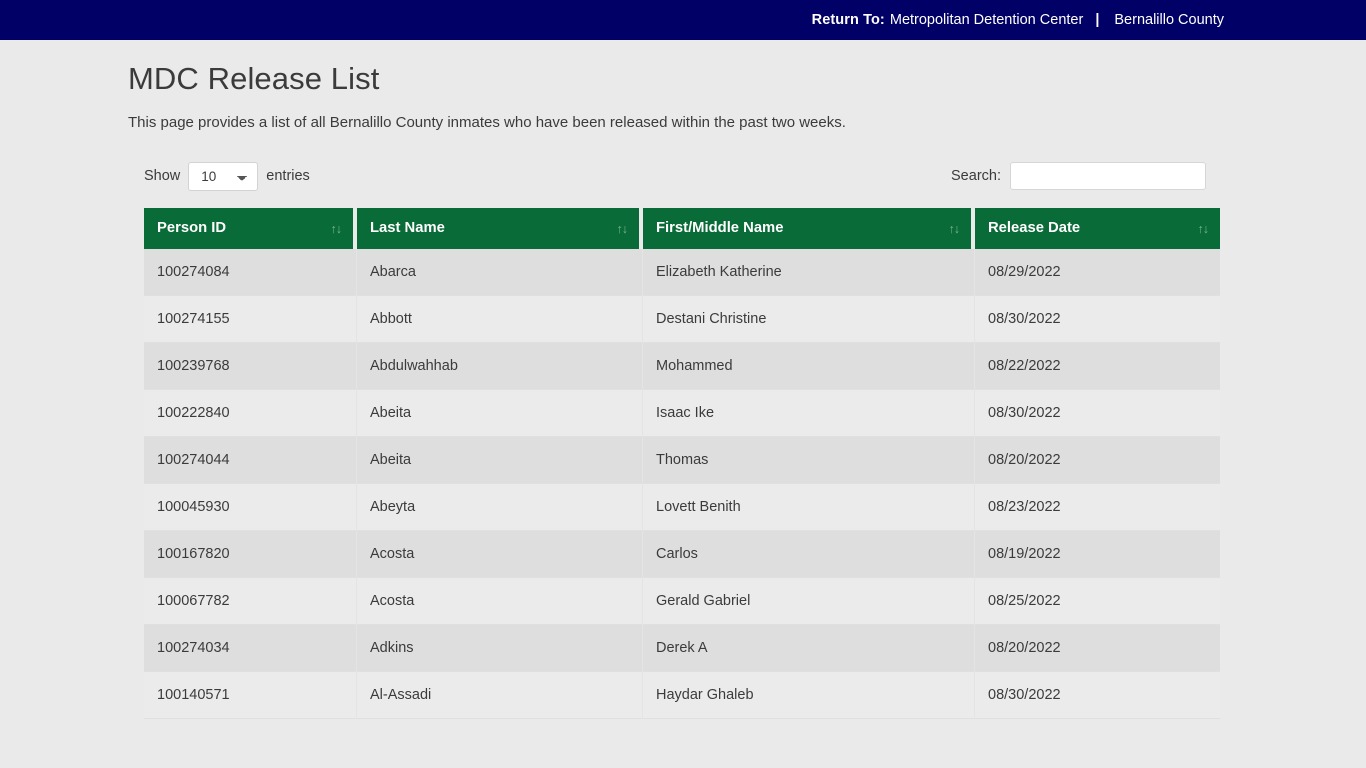 The width and height of the screenshot is (1366, 768). What do you see at coordinates (1097, 272) in the screenshot?
I see `cell-release-date: 08/29/2022` at bounding box center [1097, 272].